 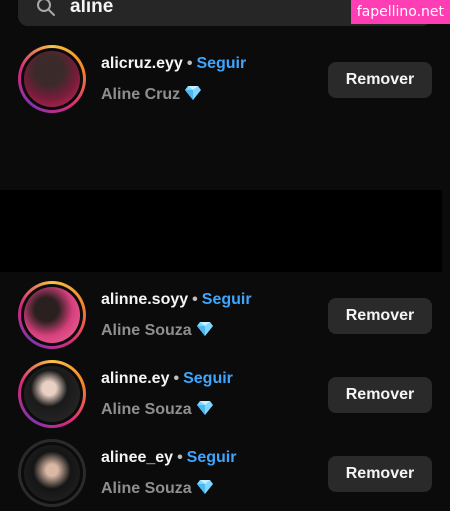 I want to click on watermark: fapellino.net, so click(x=400, y=12).